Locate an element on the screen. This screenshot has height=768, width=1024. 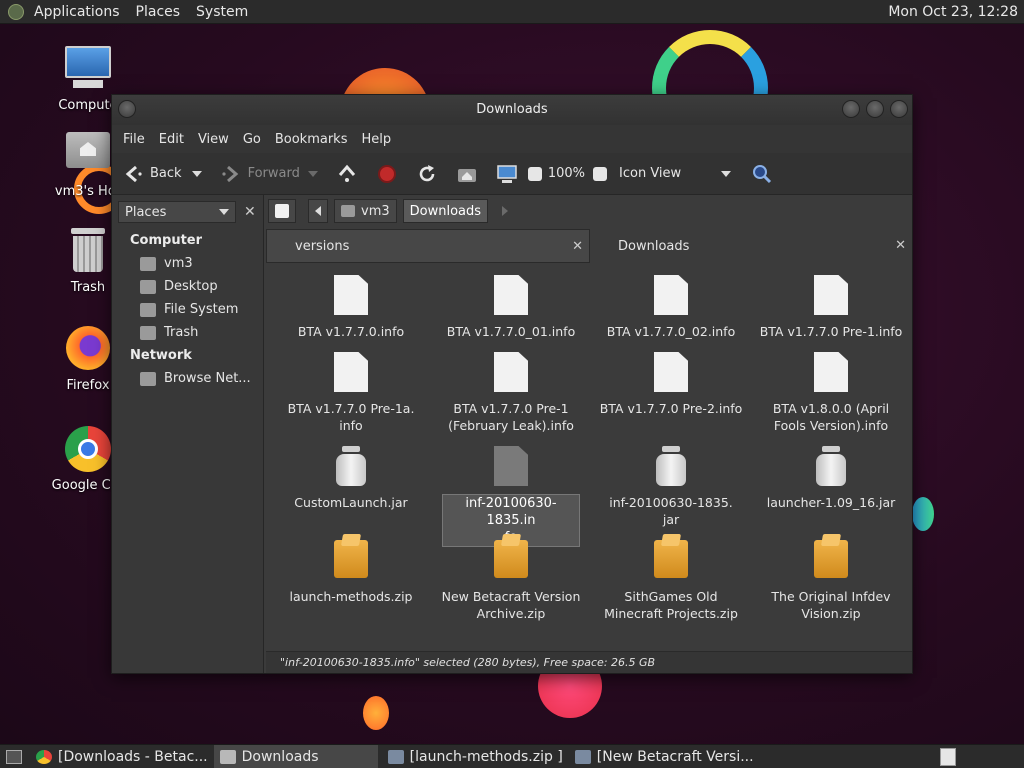
file-item: BTA v1.7.7.0 Pre-1.info is located at coordinates (831, 307).